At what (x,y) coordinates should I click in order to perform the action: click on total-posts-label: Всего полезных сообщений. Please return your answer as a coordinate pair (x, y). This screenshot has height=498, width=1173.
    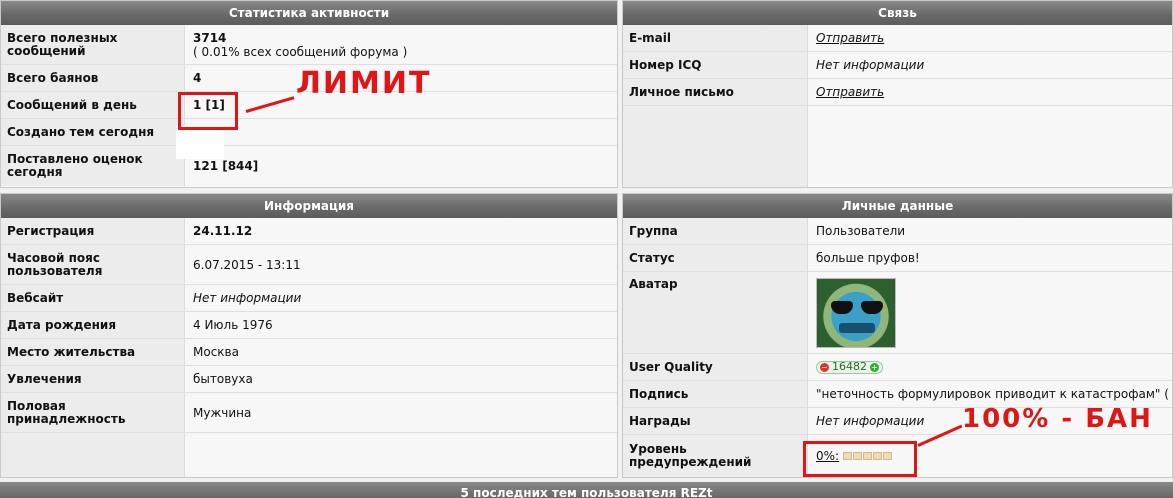
    Looking at the image, I should click on (93, 44).